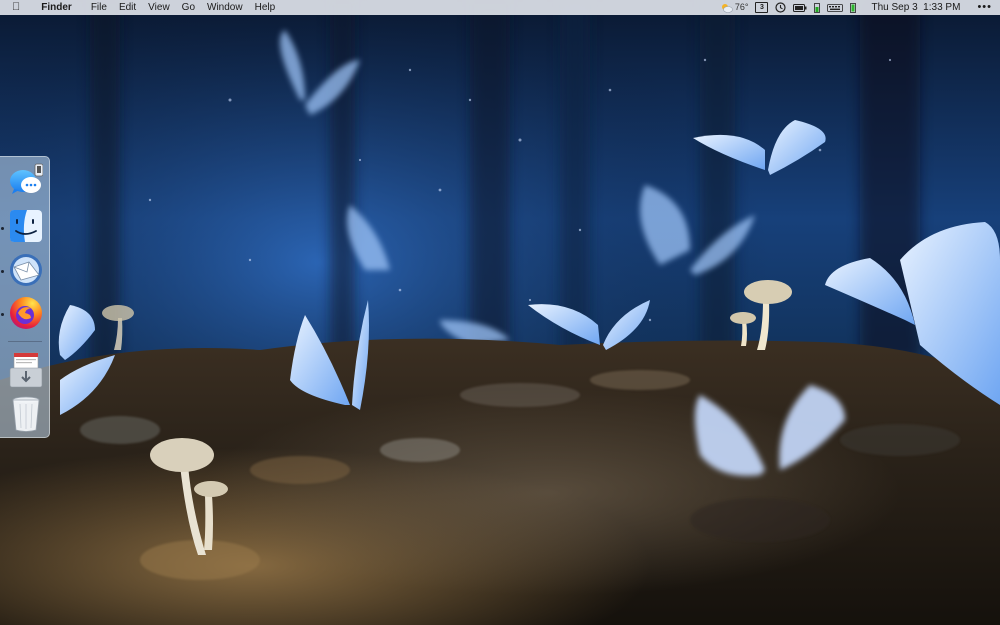 The image size is (1000, 625). I want to click on dock-item-messages, so click(26, 180).